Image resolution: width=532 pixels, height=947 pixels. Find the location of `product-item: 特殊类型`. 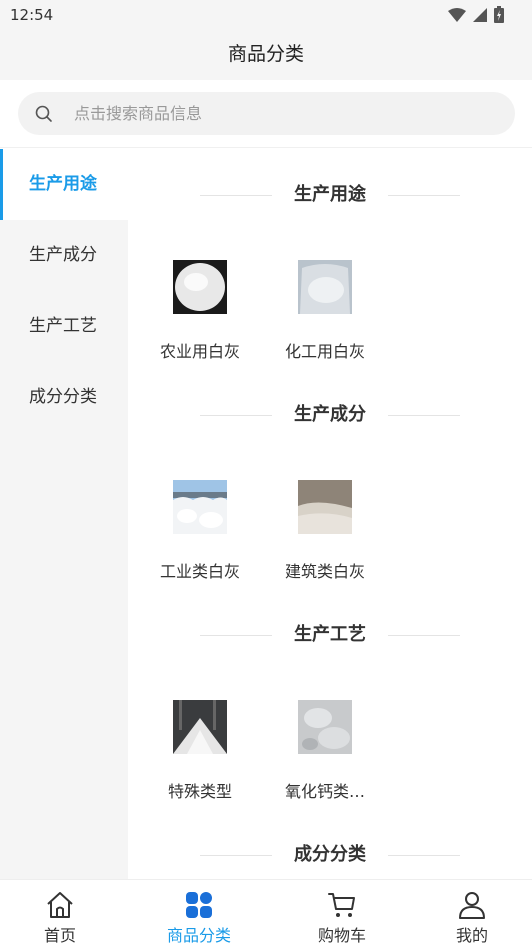

product-item: 特殊类型 is located at coordinates (200, 751).